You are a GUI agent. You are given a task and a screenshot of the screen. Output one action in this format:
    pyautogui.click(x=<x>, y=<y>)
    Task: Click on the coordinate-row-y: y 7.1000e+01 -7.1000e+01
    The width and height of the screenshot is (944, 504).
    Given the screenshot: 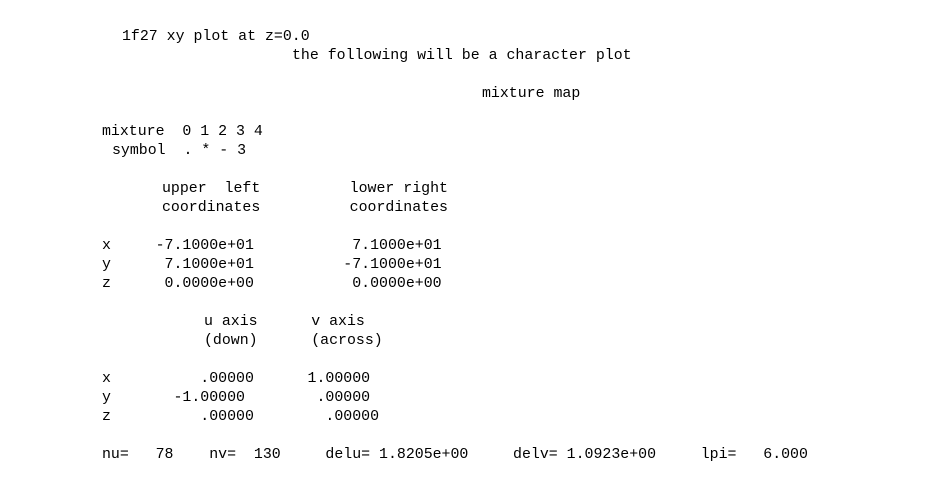 What is the action you would take?
    pyautogui.click(x=272, y=265)
    